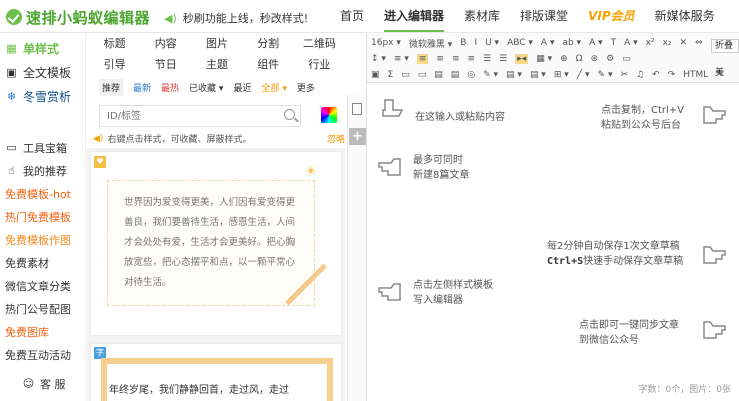 This screenshot has width=739, height=401. What do you see at coordinates (111, 87) in the screenshot?
I see `filter-recommend: 推荐` at bounding box center [111, 87].